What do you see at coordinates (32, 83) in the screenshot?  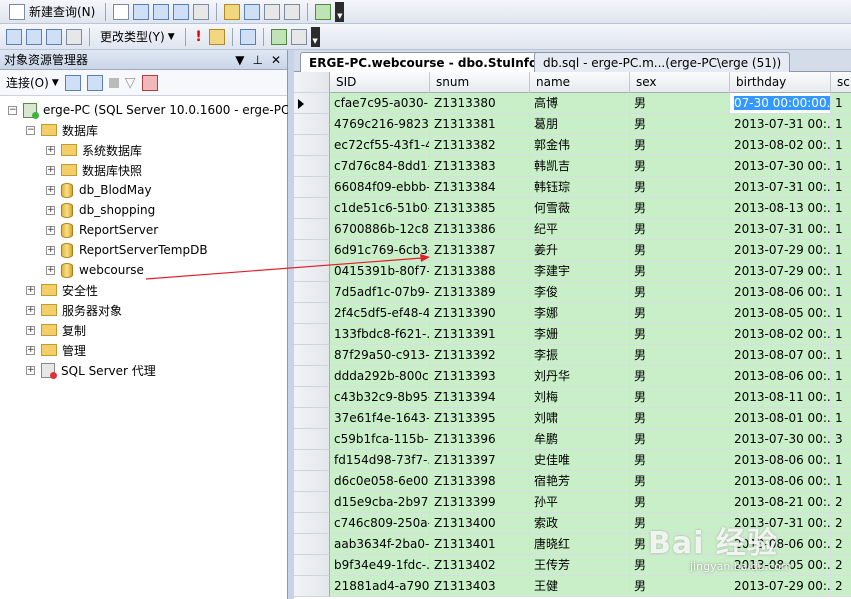 I see `connect-button: 连接(O) ▼` at bounding box center [32, 83].